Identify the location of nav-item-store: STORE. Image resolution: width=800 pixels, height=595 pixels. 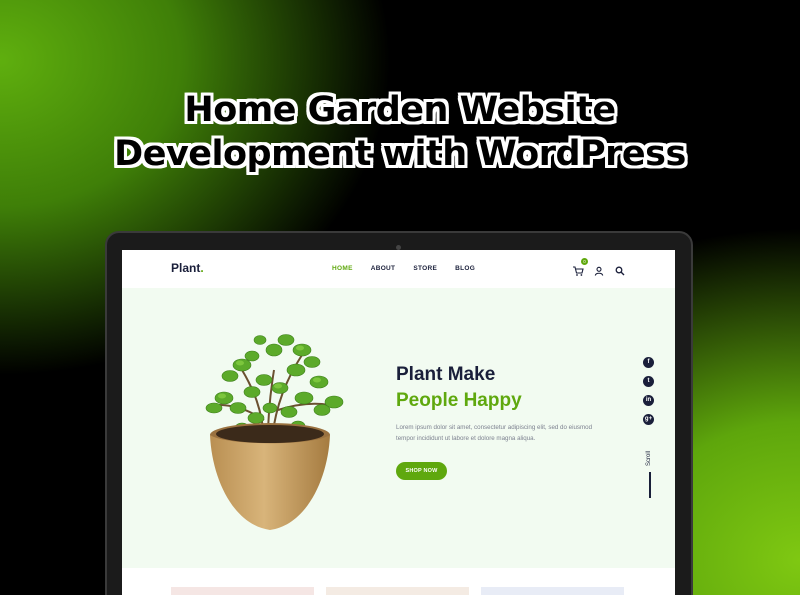
(425, 268).